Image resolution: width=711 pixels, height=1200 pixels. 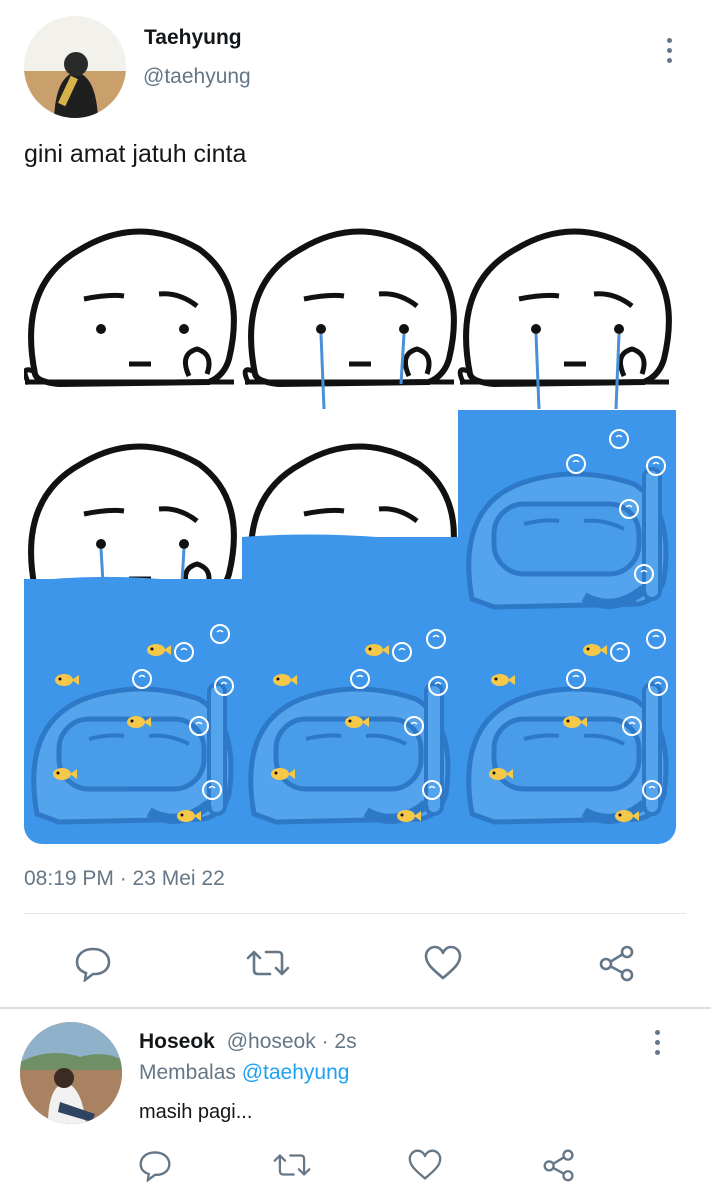 I want to click on replying-to-link: @taehyung, so click(x=296, y=1072).